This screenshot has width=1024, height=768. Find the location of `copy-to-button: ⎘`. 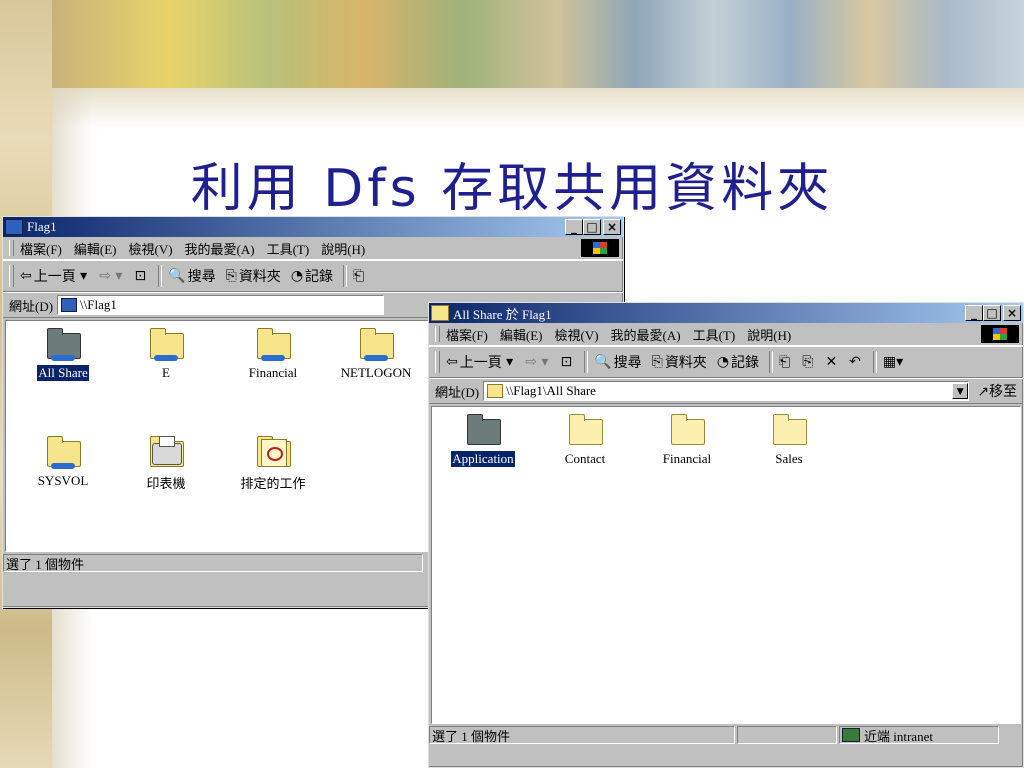

copy-to-button: ⎘ is located at coordinates (808, 362).